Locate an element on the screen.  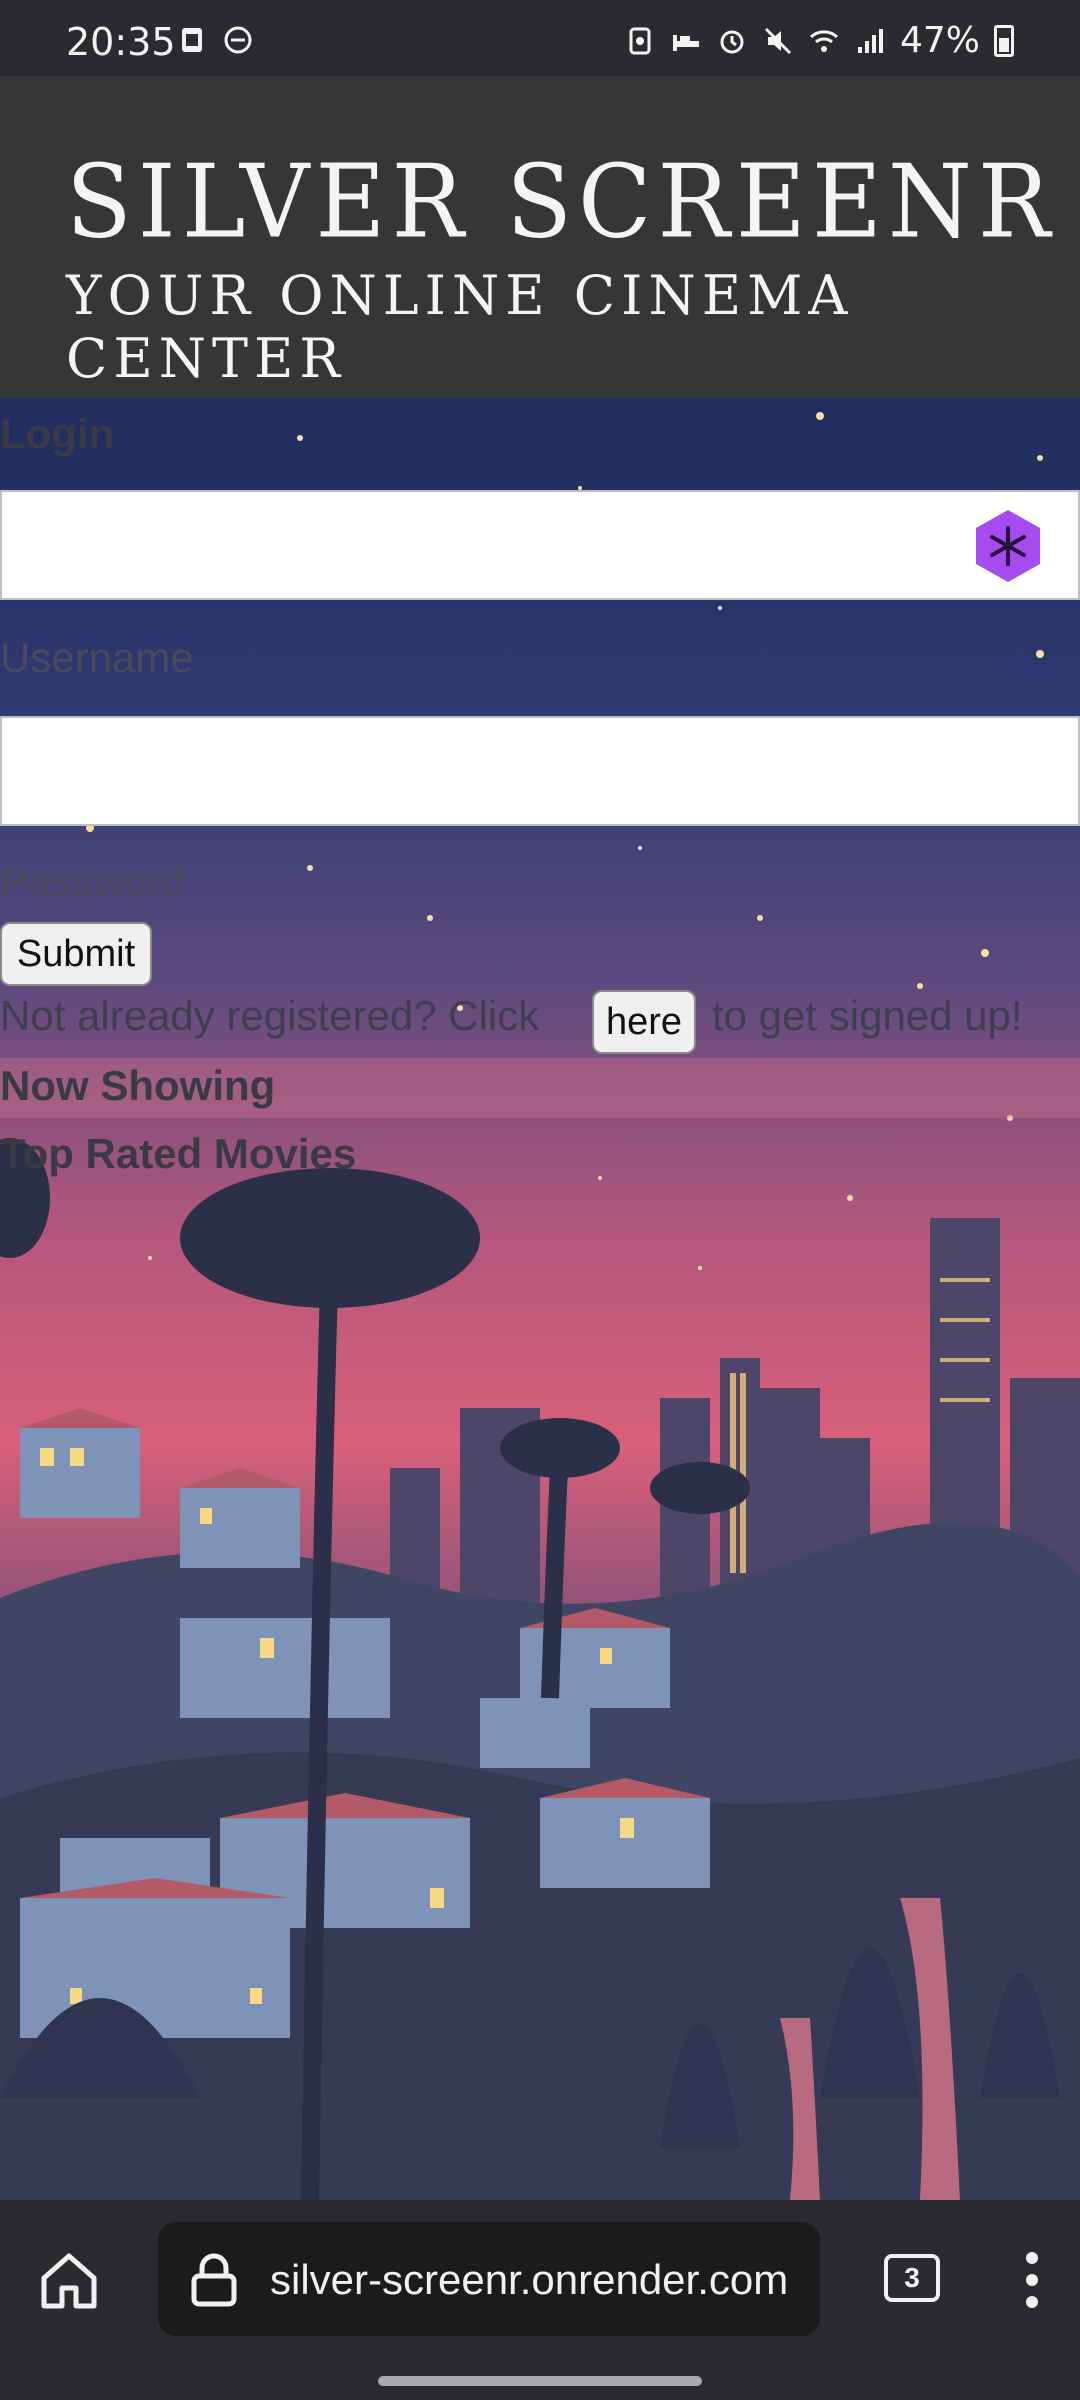
signal-icon is located at coordinates (870, 40).